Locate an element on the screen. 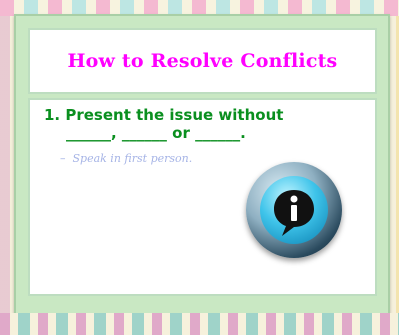 This screenshot has height=335, width=399. sub-bullet-text: Speak in first person. is located at coordinates (132, 158).